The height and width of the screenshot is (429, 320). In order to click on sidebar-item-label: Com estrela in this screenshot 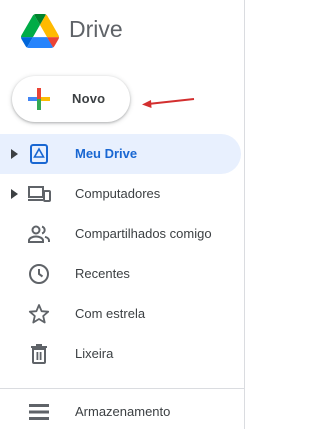, I will do `click(110, 313)`.